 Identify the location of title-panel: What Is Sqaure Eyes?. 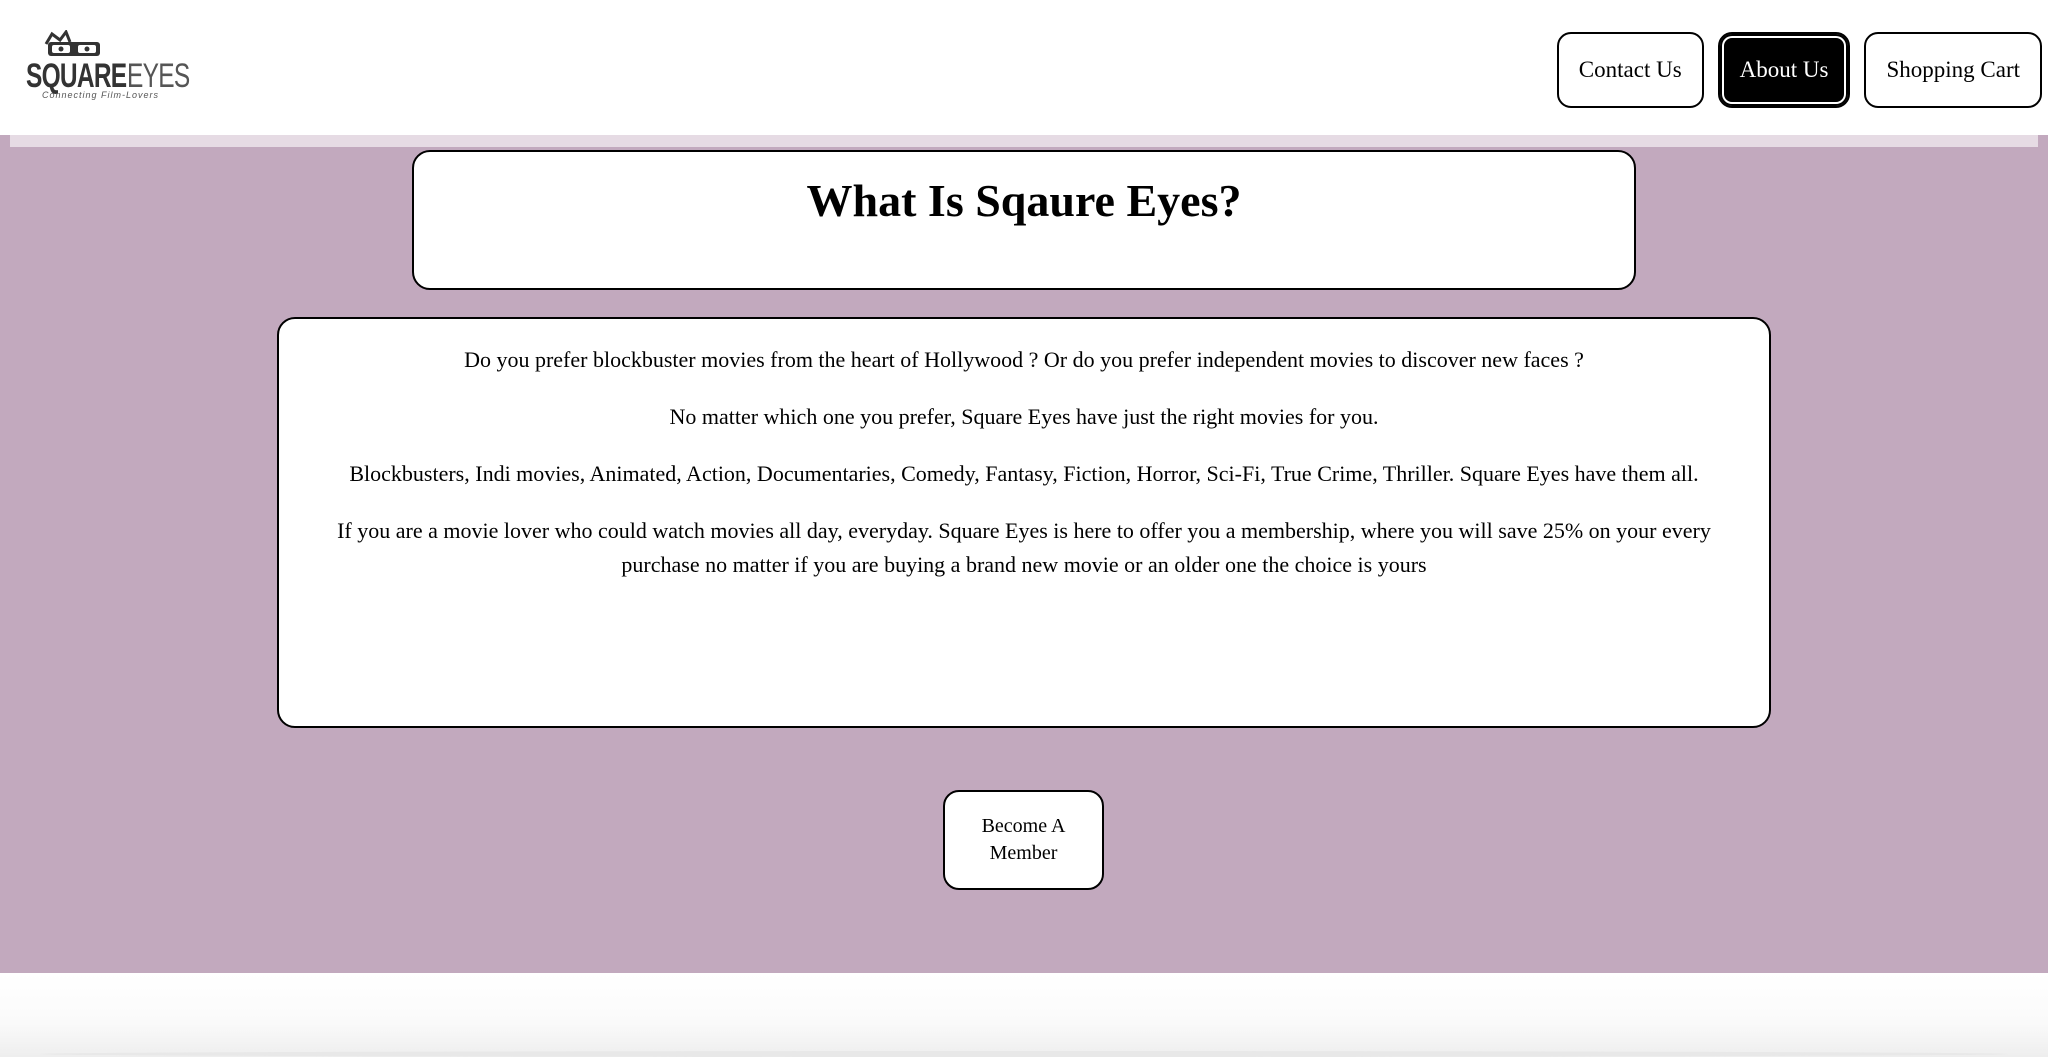
(1024, 220).